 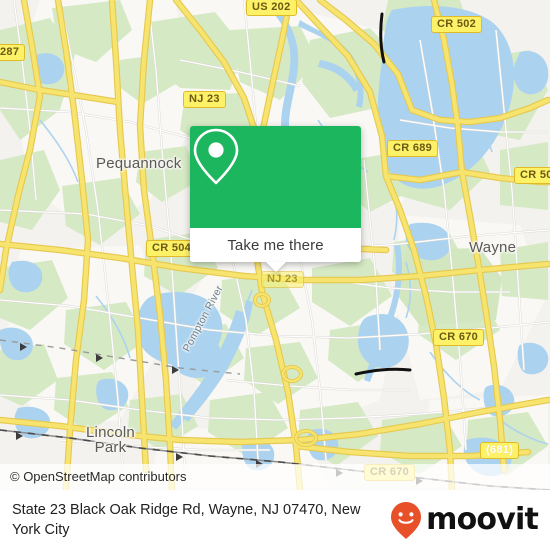 I want to click on map-label-lincoln-park: Lincoln Park, so click(x=110, y=440).